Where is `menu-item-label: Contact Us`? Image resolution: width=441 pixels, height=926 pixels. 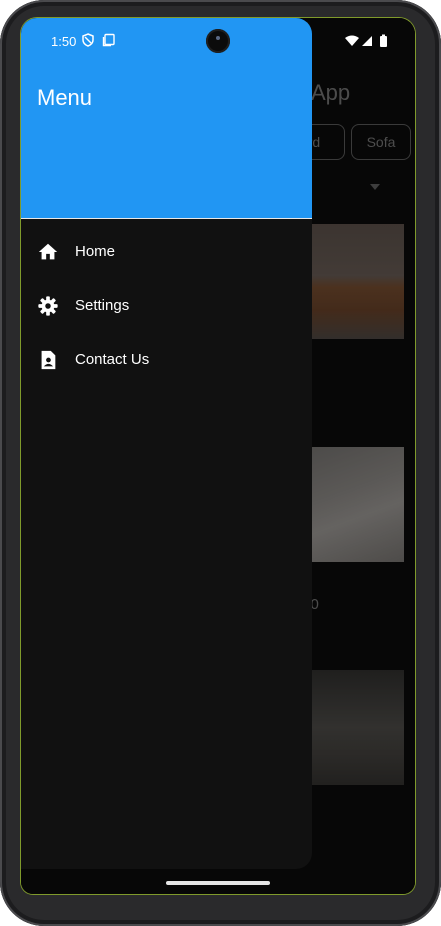 menu-item-label: Contact Us is located at coordinates (112, 359).